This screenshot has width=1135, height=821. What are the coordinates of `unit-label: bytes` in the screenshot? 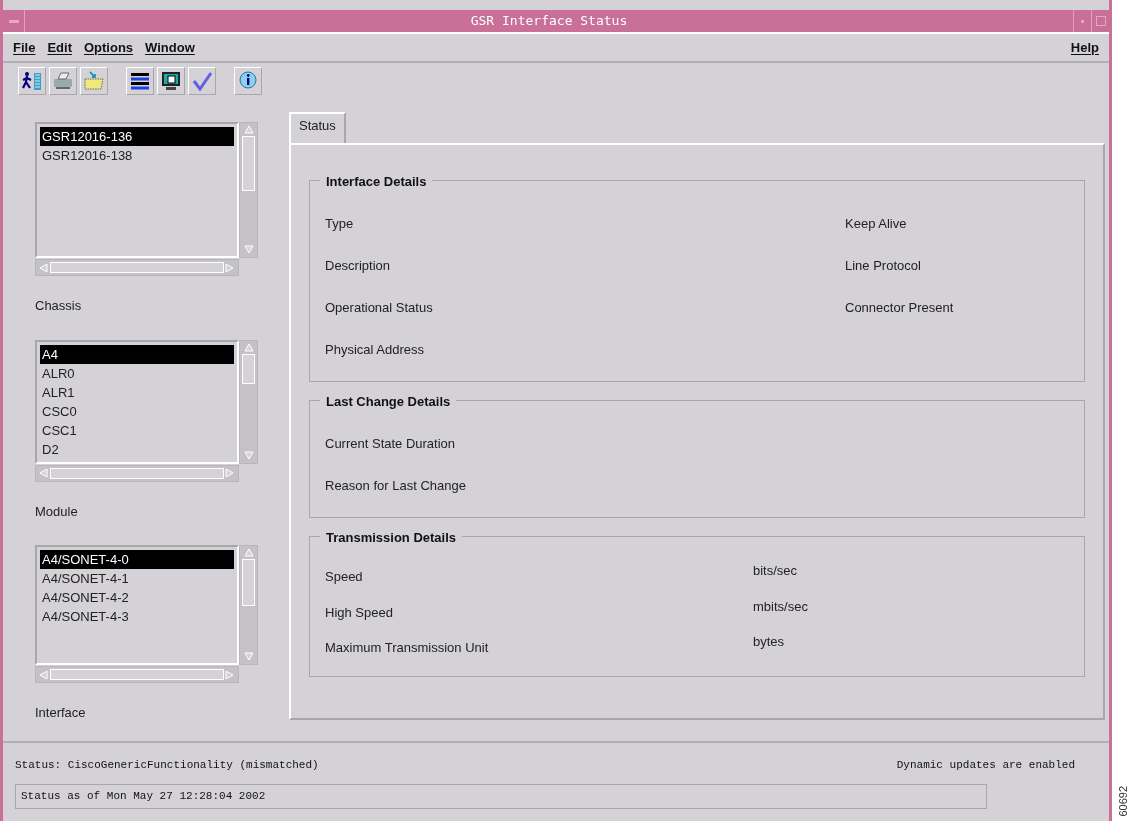 It's located at (769, 642).